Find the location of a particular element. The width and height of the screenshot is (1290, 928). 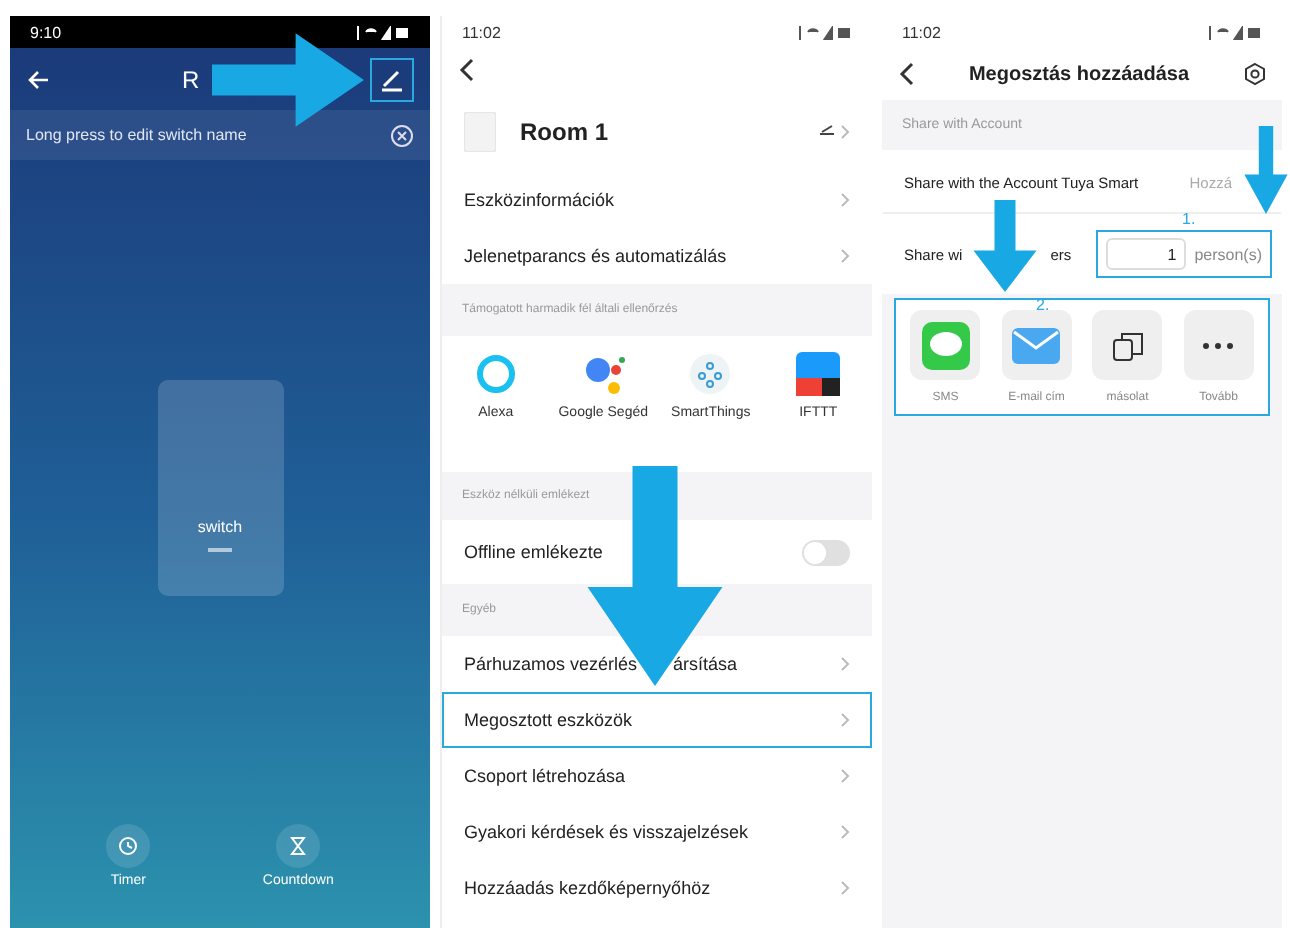

hourglass-icon is located at coordinates (298, 846).